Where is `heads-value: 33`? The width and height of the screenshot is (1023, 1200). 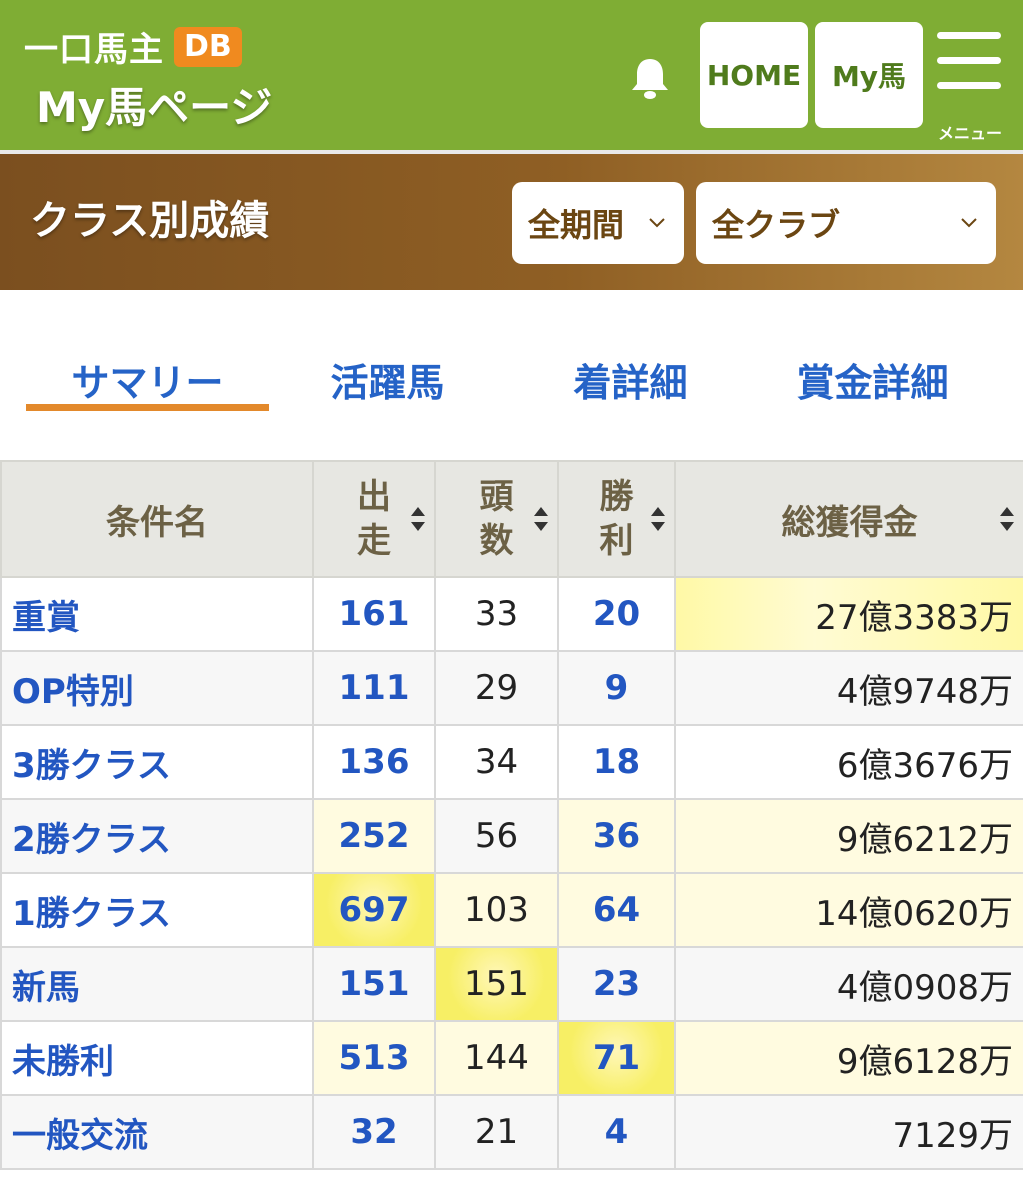
heads-value: 33 is located at coordinates (496, 614).